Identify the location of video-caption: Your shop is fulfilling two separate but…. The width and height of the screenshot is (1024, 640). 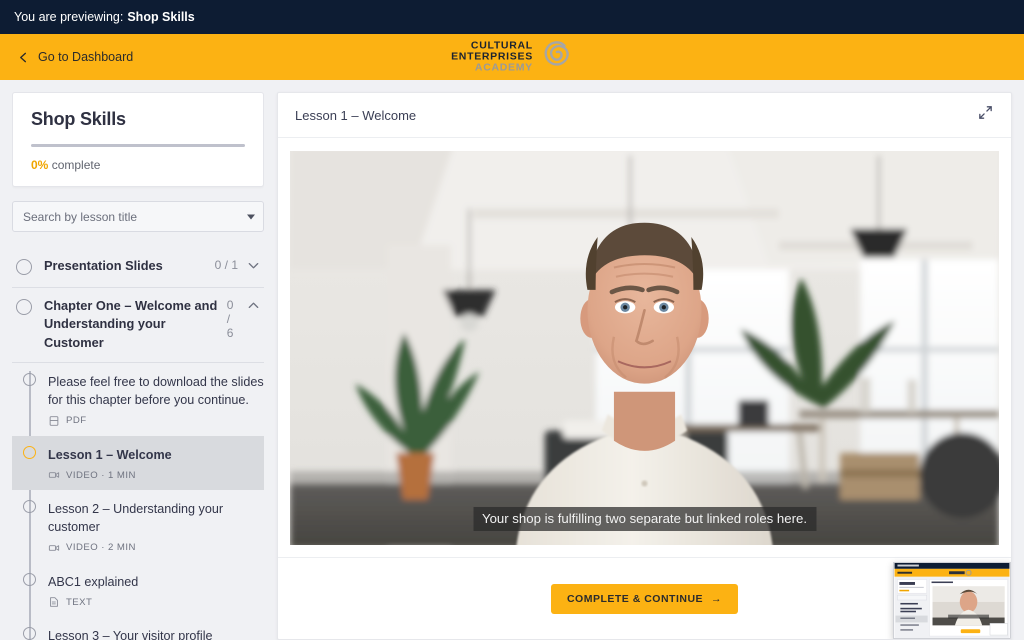
(644, 519).